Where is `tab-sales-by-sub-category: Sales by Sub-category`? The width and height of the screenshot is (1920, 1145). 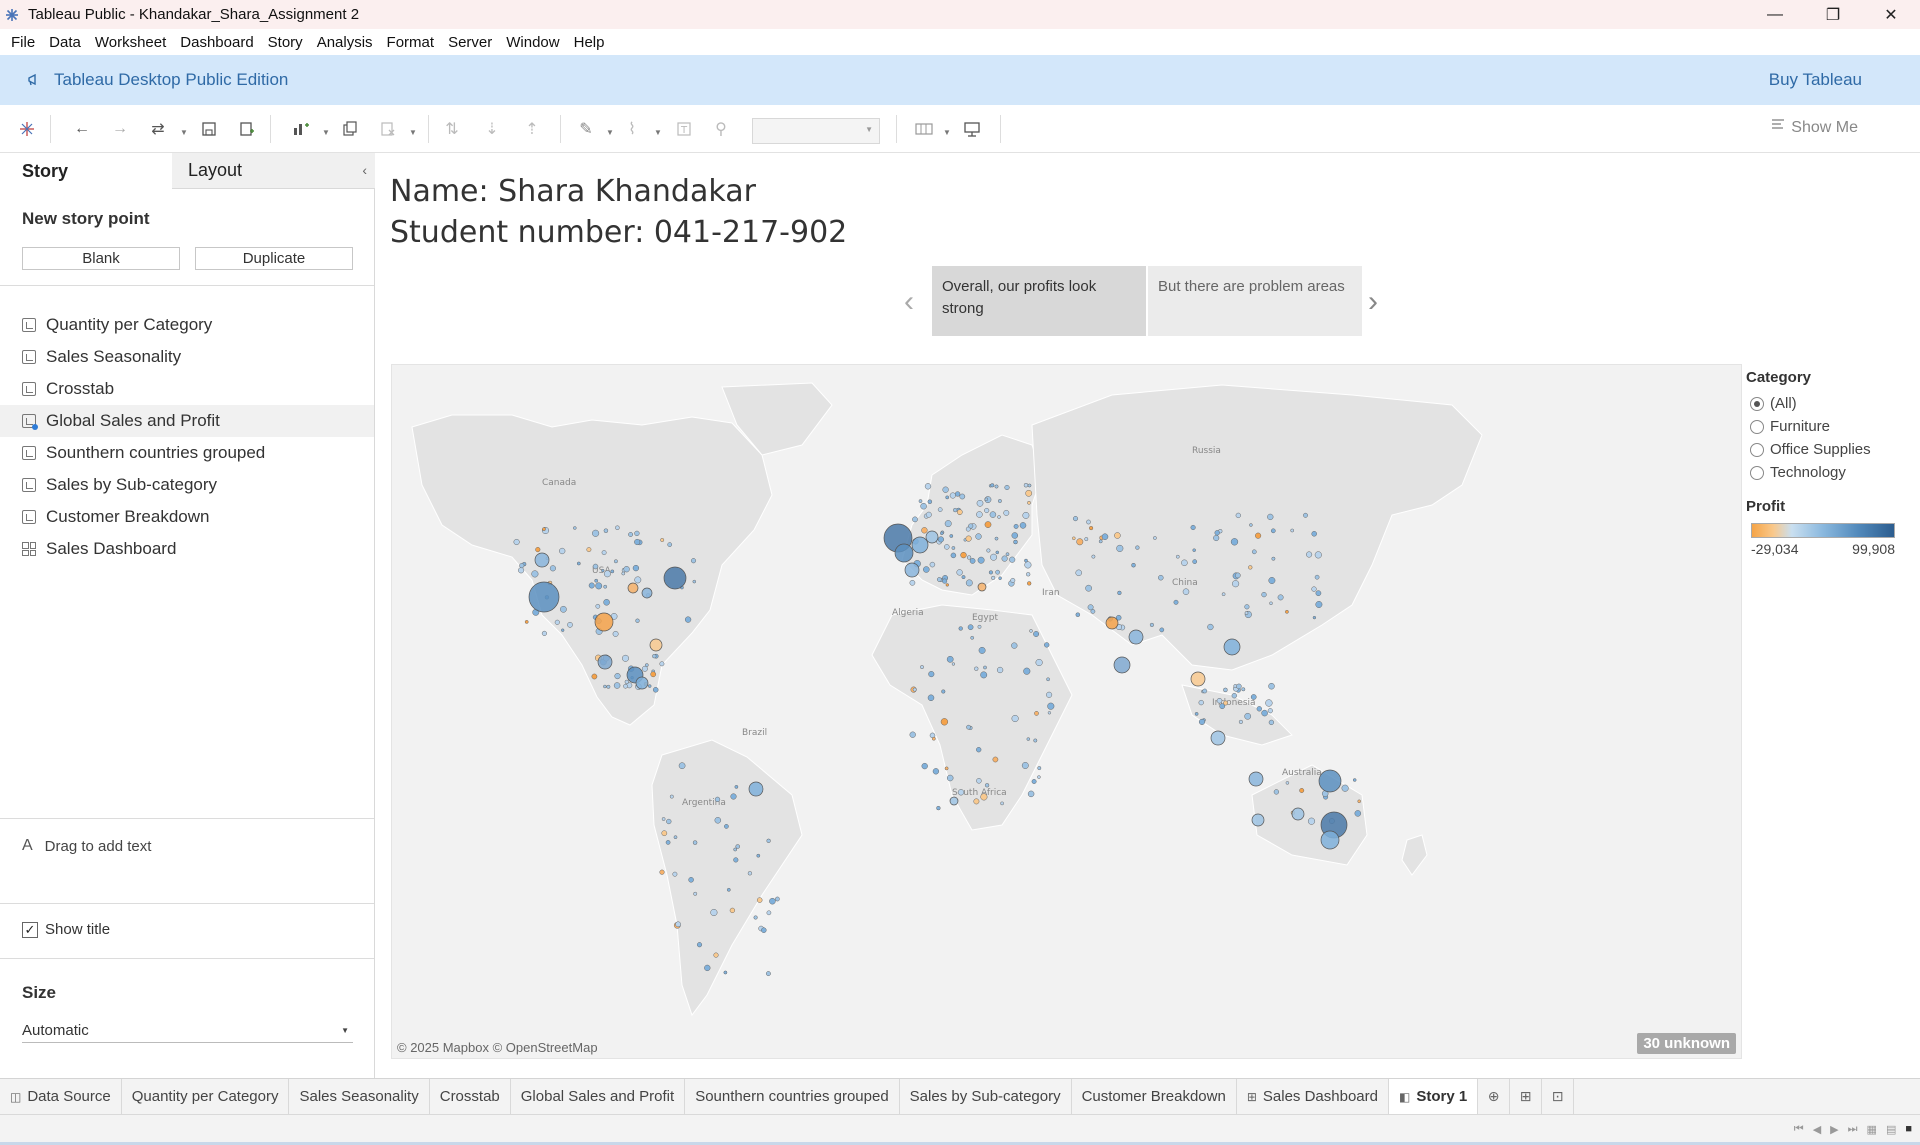
tab-sales-by-sub-category: Sales by Sub-category is located at coordinates (986, 1096).